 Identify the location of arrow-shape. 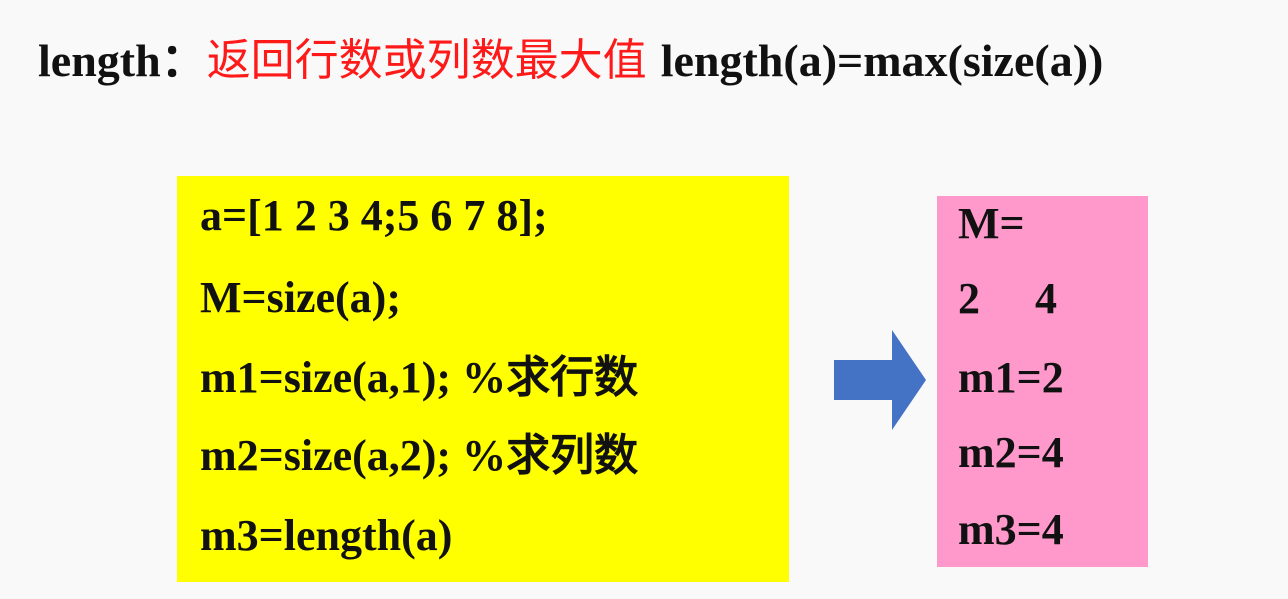
(880, 380).